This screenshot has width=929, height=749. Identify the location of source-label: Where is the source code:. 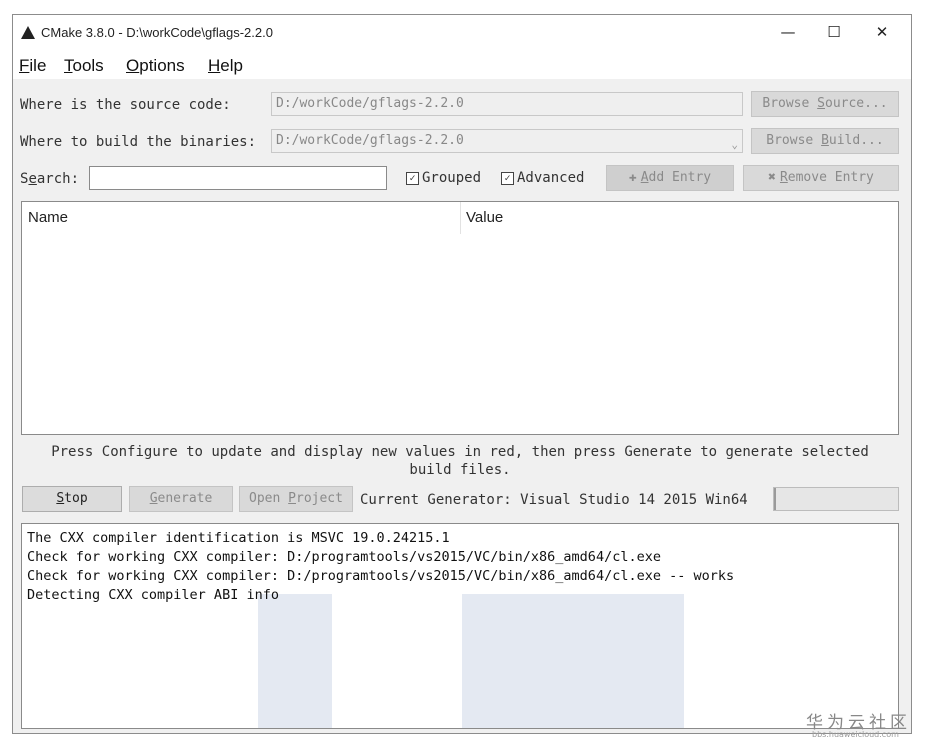
(125, 105).